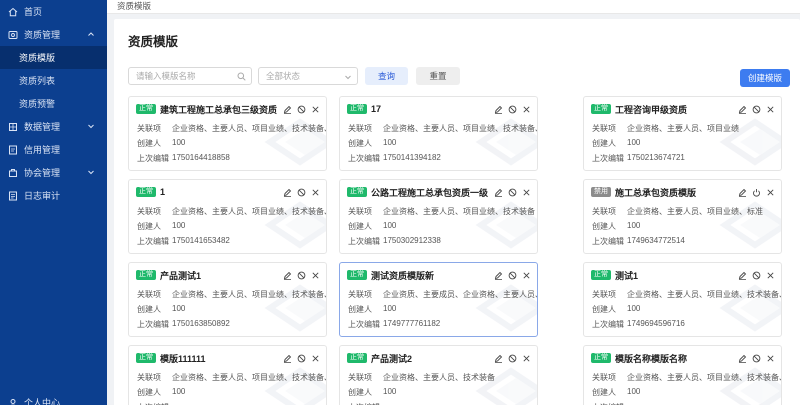  What do you see at coordinates (765, 78) in the screenshot?
I see `create-template-button: 创建模版` at bounding box center [765, 78].